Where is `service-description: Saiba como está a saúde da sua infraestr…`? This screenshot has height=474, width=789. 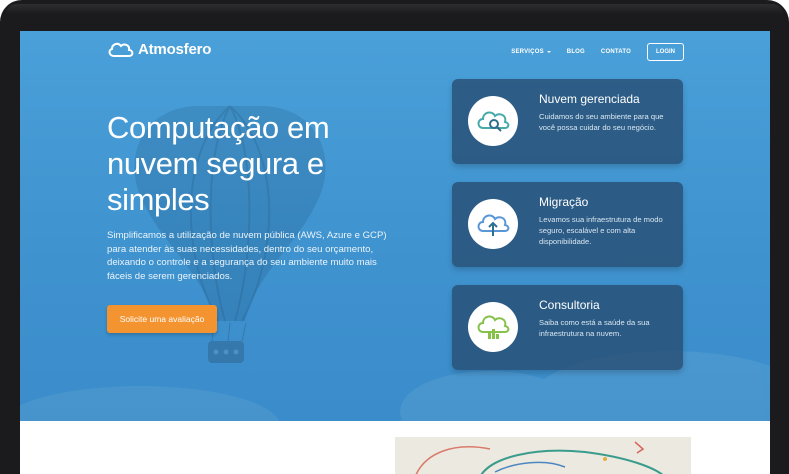 service-description: Saiba como está a saúde da sua infraestr… is located at coordinates (594, 328).